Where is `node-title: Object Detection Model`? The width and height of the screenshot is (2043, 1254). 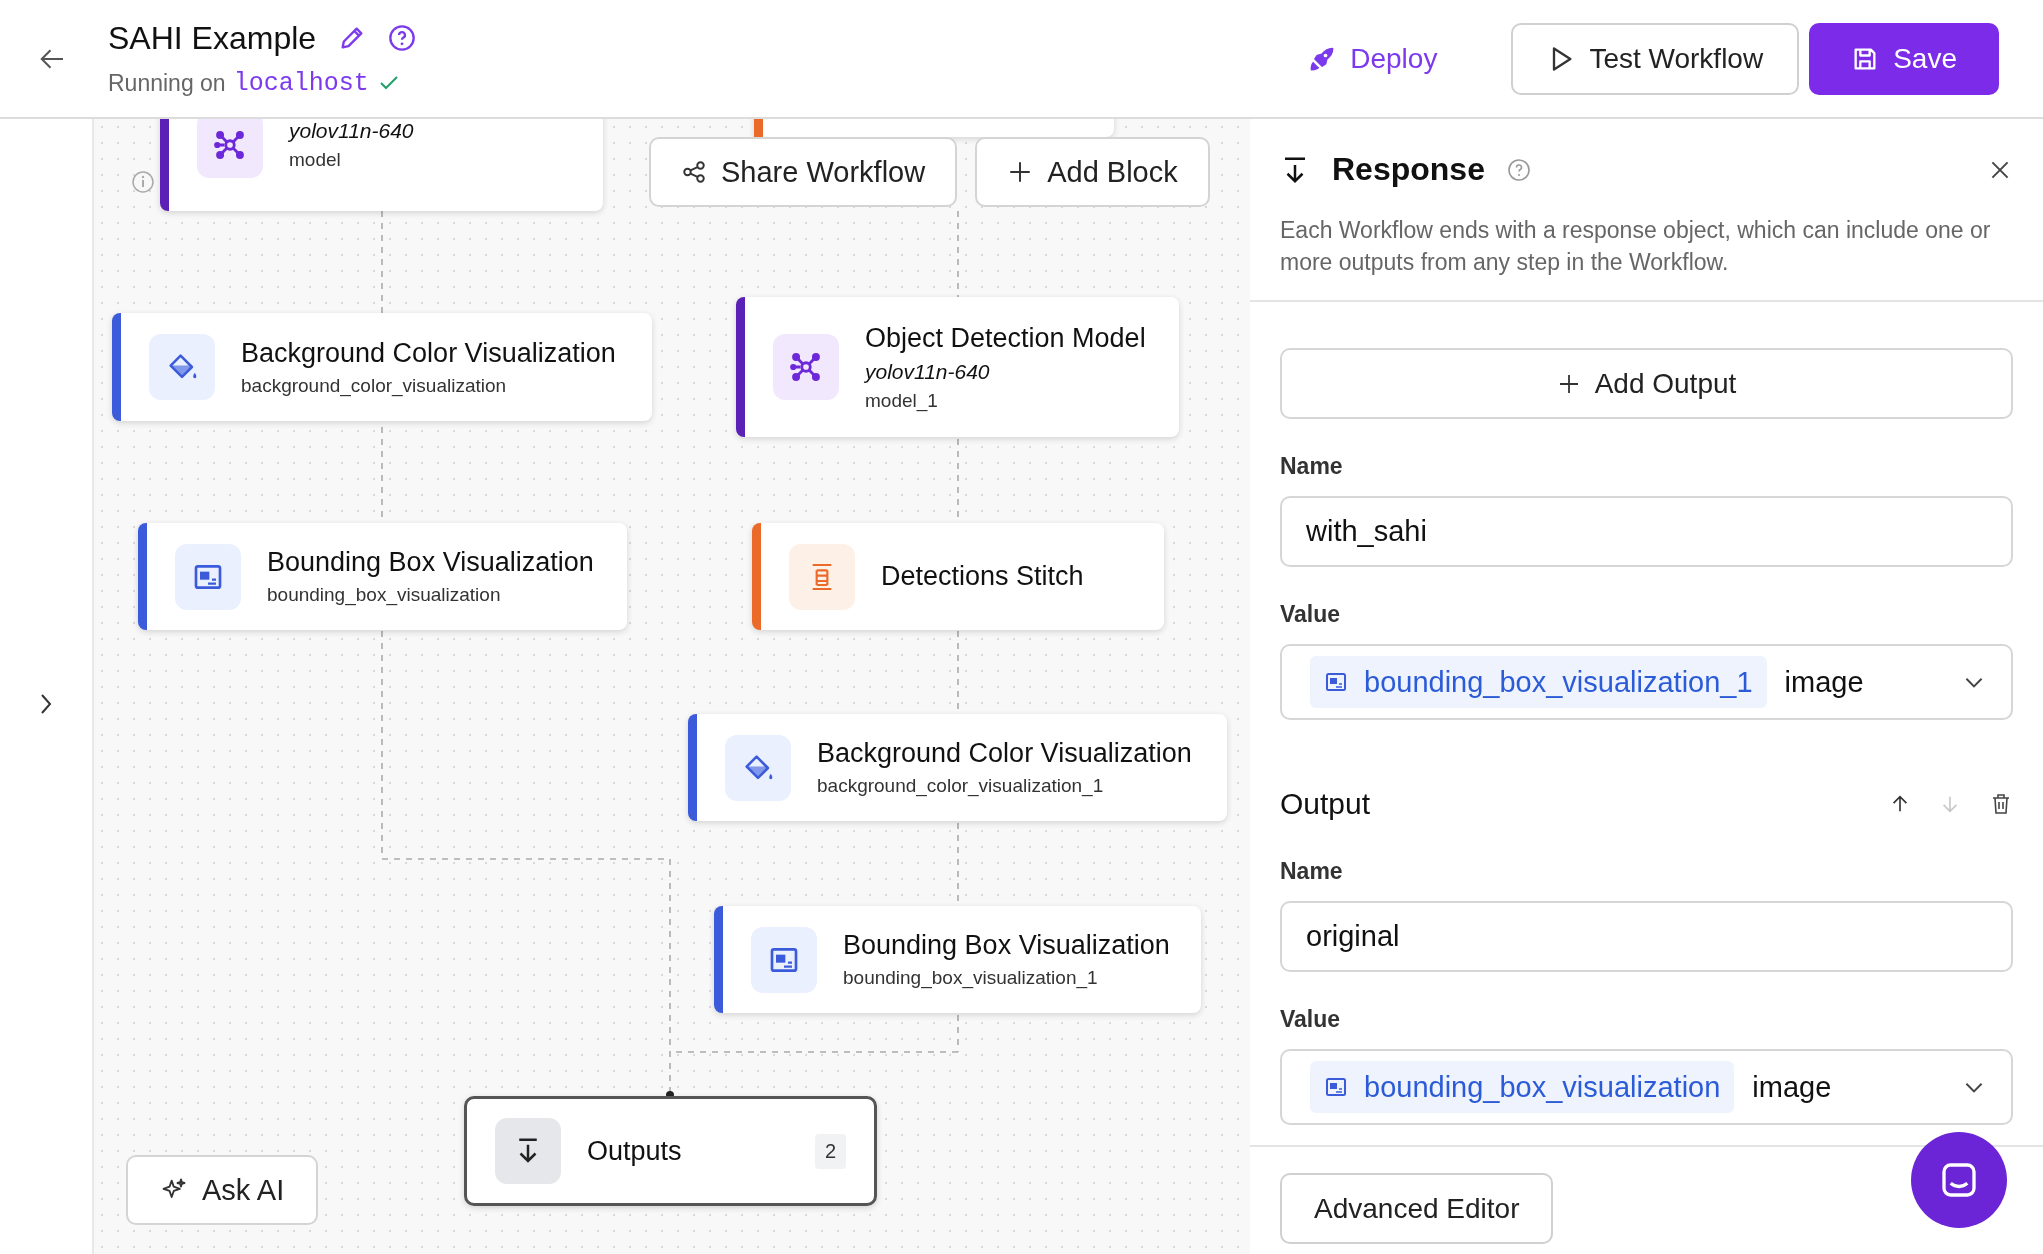 node-title: Object Detection Model is located at coordinates (1005, 338).